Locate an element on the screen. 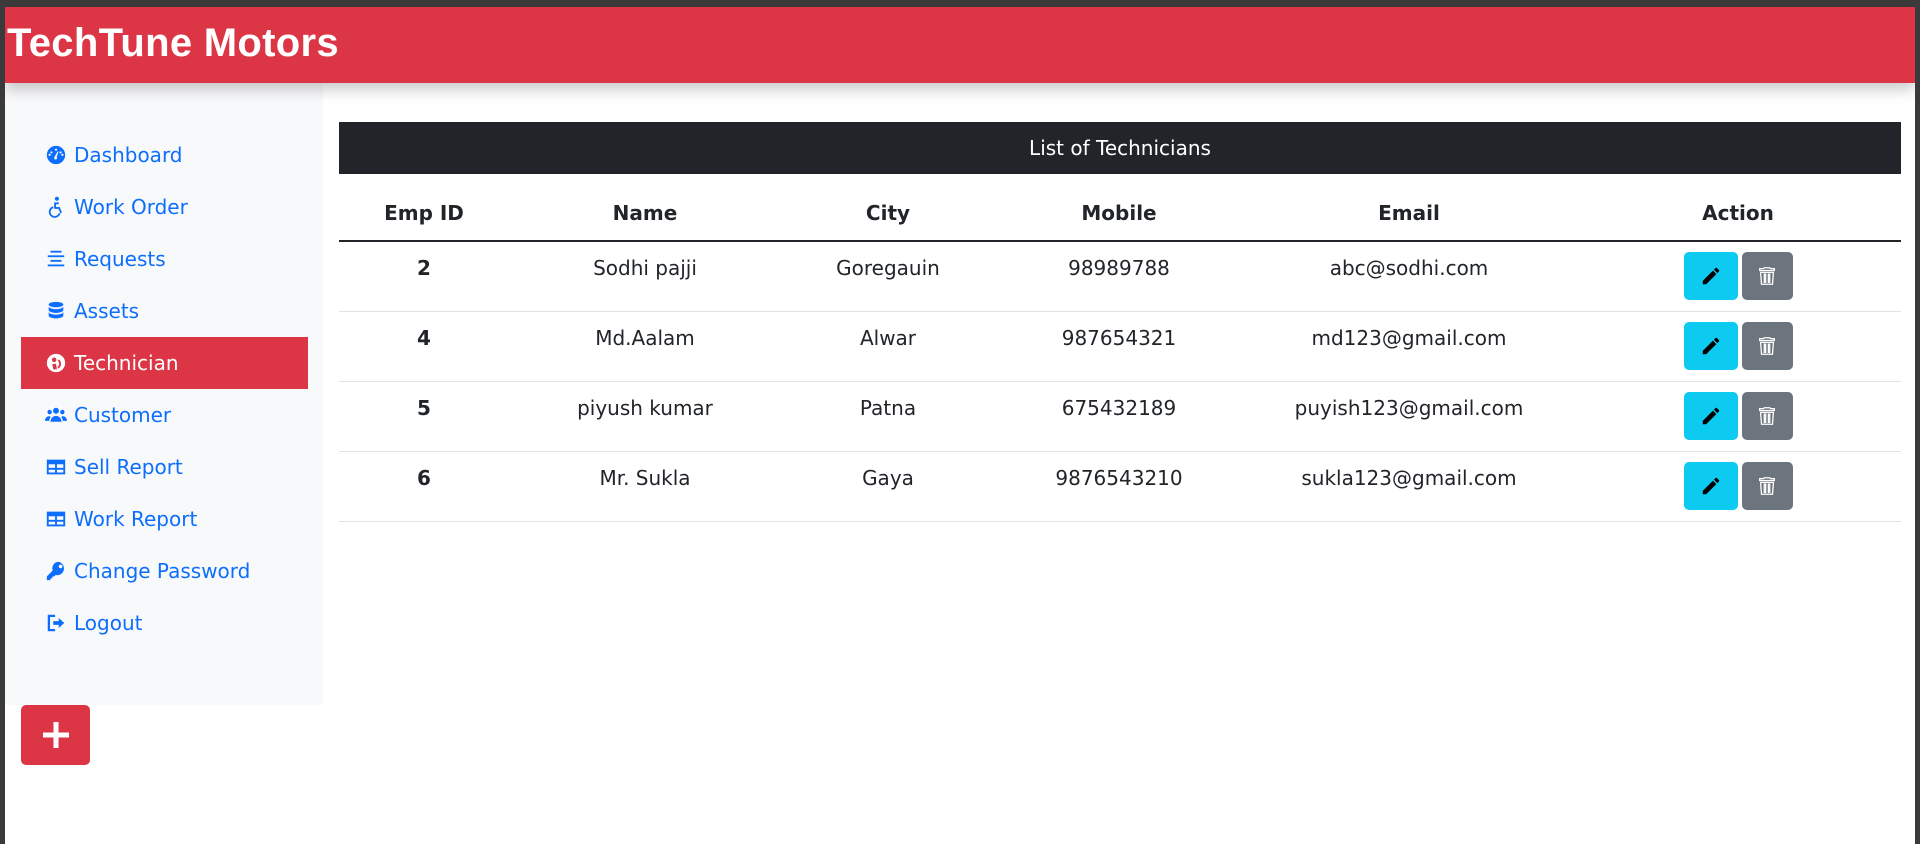 The height and width of the screenshot is (844, 1920). cell-emp-id: 5 is located at coordinates (424, 416).